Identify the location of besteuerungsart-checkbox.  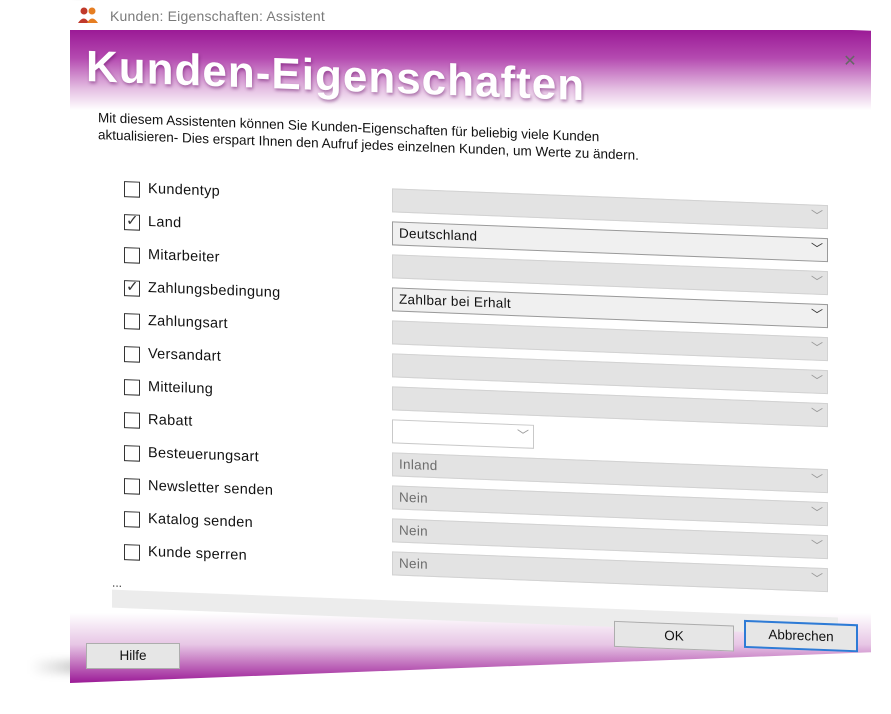
(132, 453).